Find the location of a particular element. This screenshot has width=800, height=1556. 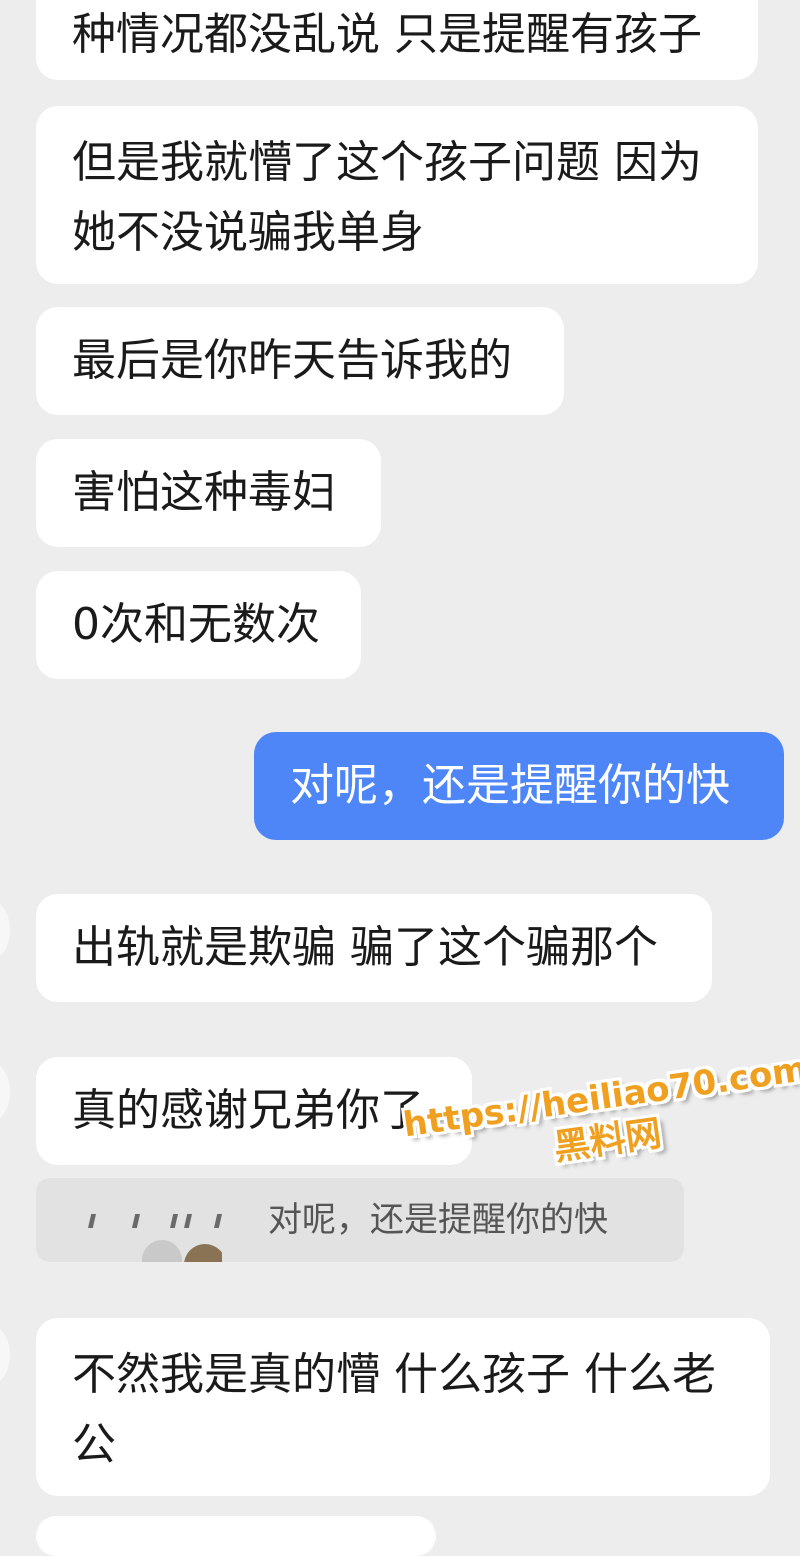

quoted-message-text: 对呢，还是提醒你的快 is located at coordinates (438, 1220).